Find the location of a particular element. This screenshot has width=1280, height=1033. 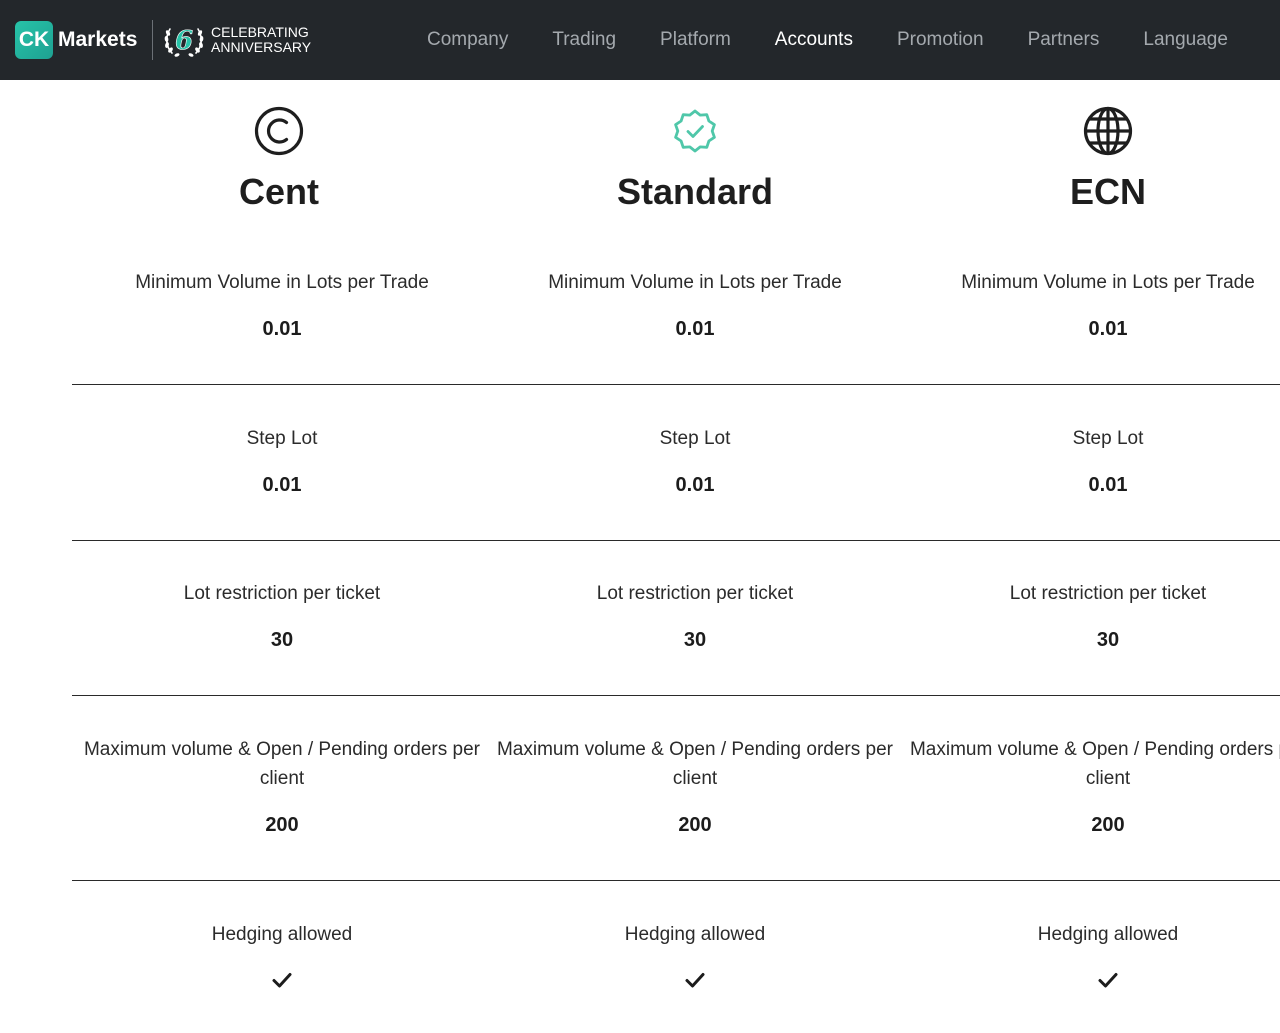

spec-cell-ecn: Minimum Volume in Lots per Trade 0.01 is located at coordinates (1089, 304).